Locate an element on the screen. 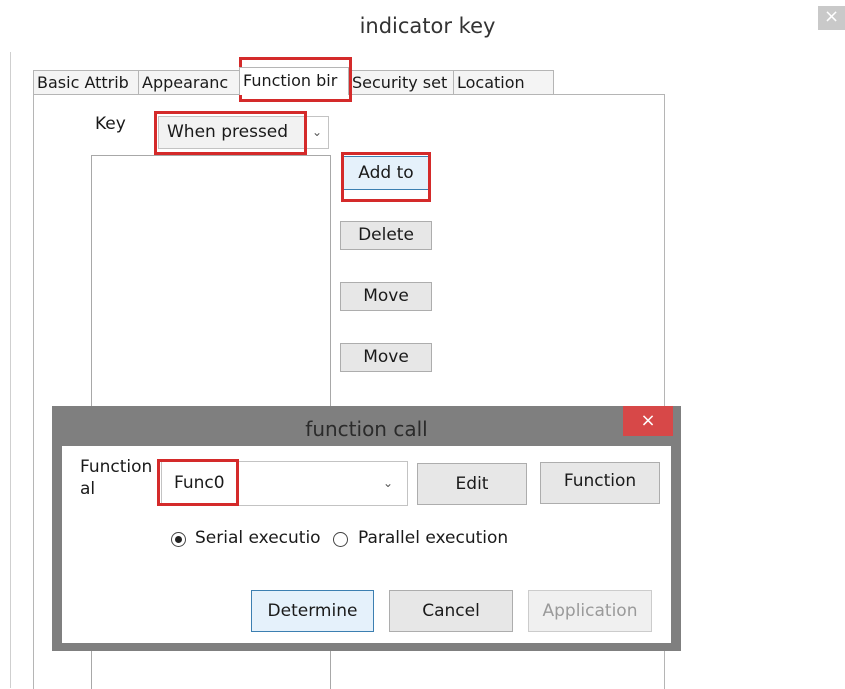 The height and width of the screenshot is (689, 845). tab-security-settings: Security set is located at coordinates (401, 82).